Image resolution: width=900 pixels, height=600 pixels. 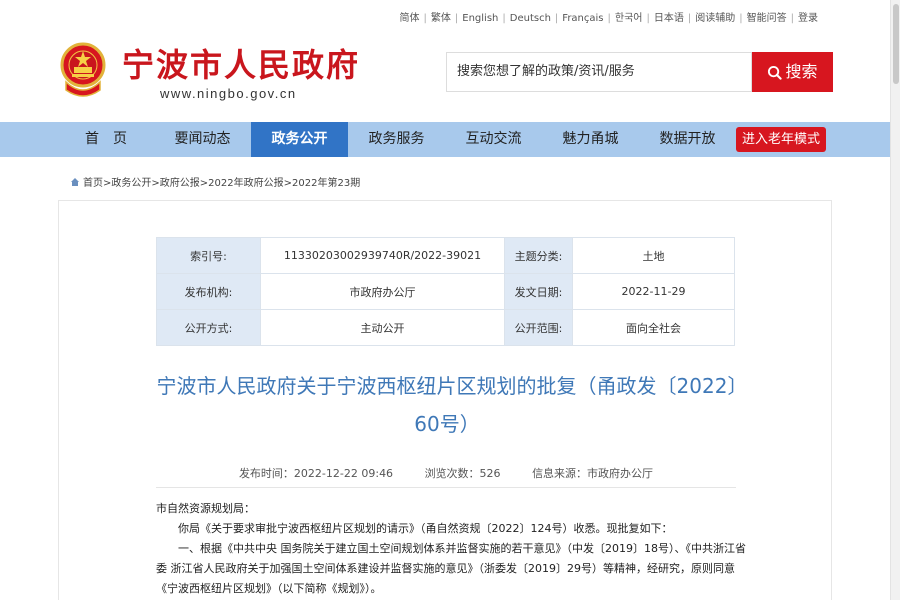 What do you see at coordinates (106, 139) in the screenshot?
I see `nav-home: 首 页` at bounding box center [106, 139].